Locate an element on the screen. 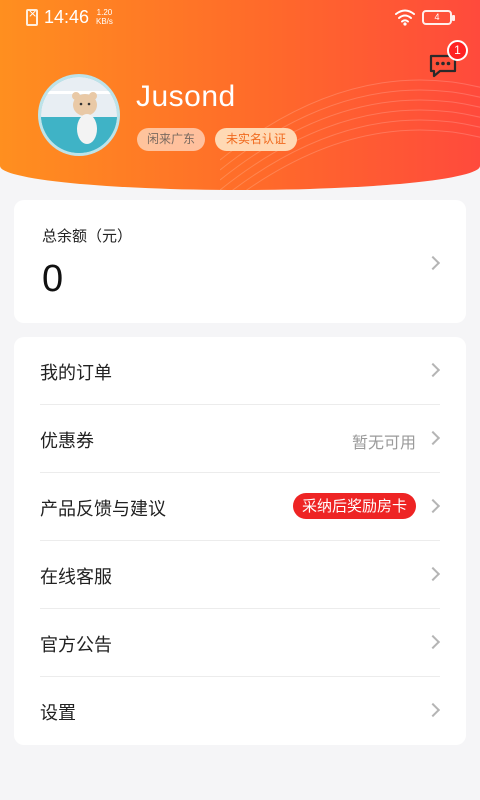 Image resolution: width=480 pixels, height=800 pixels. battery-icon: 4 is located at coordinates (438, 17).